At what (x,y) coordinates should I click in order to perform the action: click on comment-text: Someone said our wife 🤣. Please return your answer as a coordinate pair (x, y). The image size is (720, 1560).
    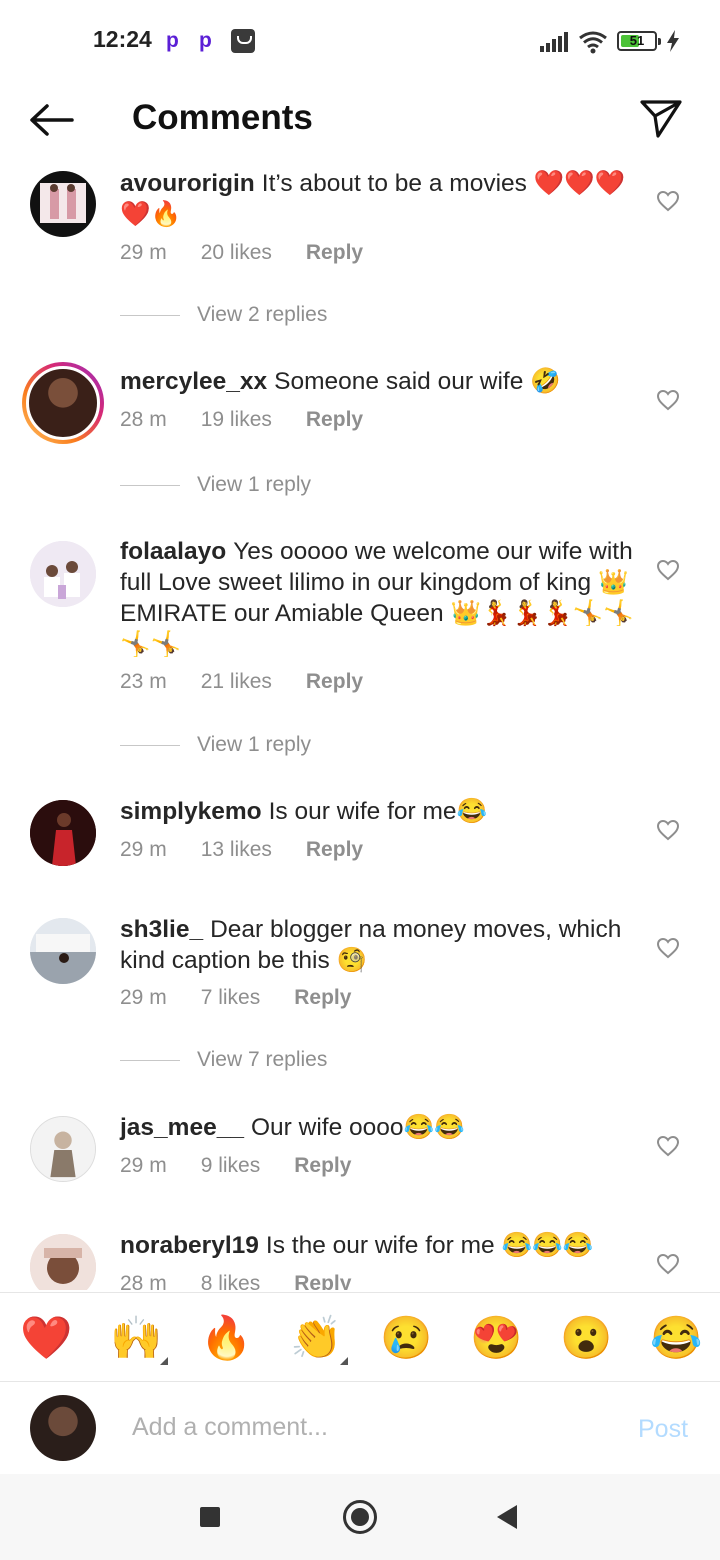
    Looking at the image, I should click on (417, 381).